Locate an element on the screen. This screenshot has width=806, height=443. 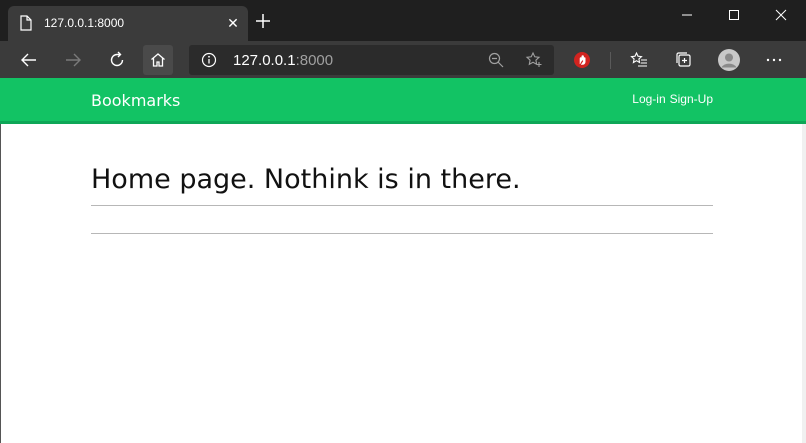
favorites-icon is located at coordinates (638, 59).